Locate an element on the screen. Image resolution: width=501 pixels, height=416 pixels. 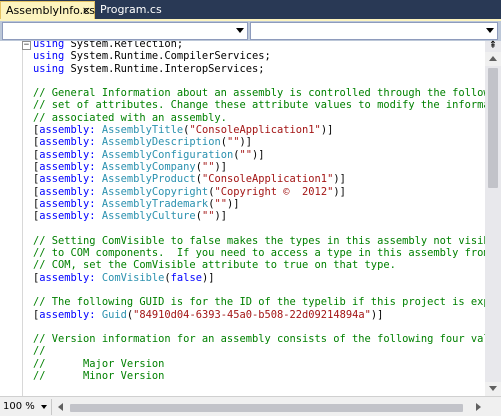
code-line: // is located at coordinates (259, 351).